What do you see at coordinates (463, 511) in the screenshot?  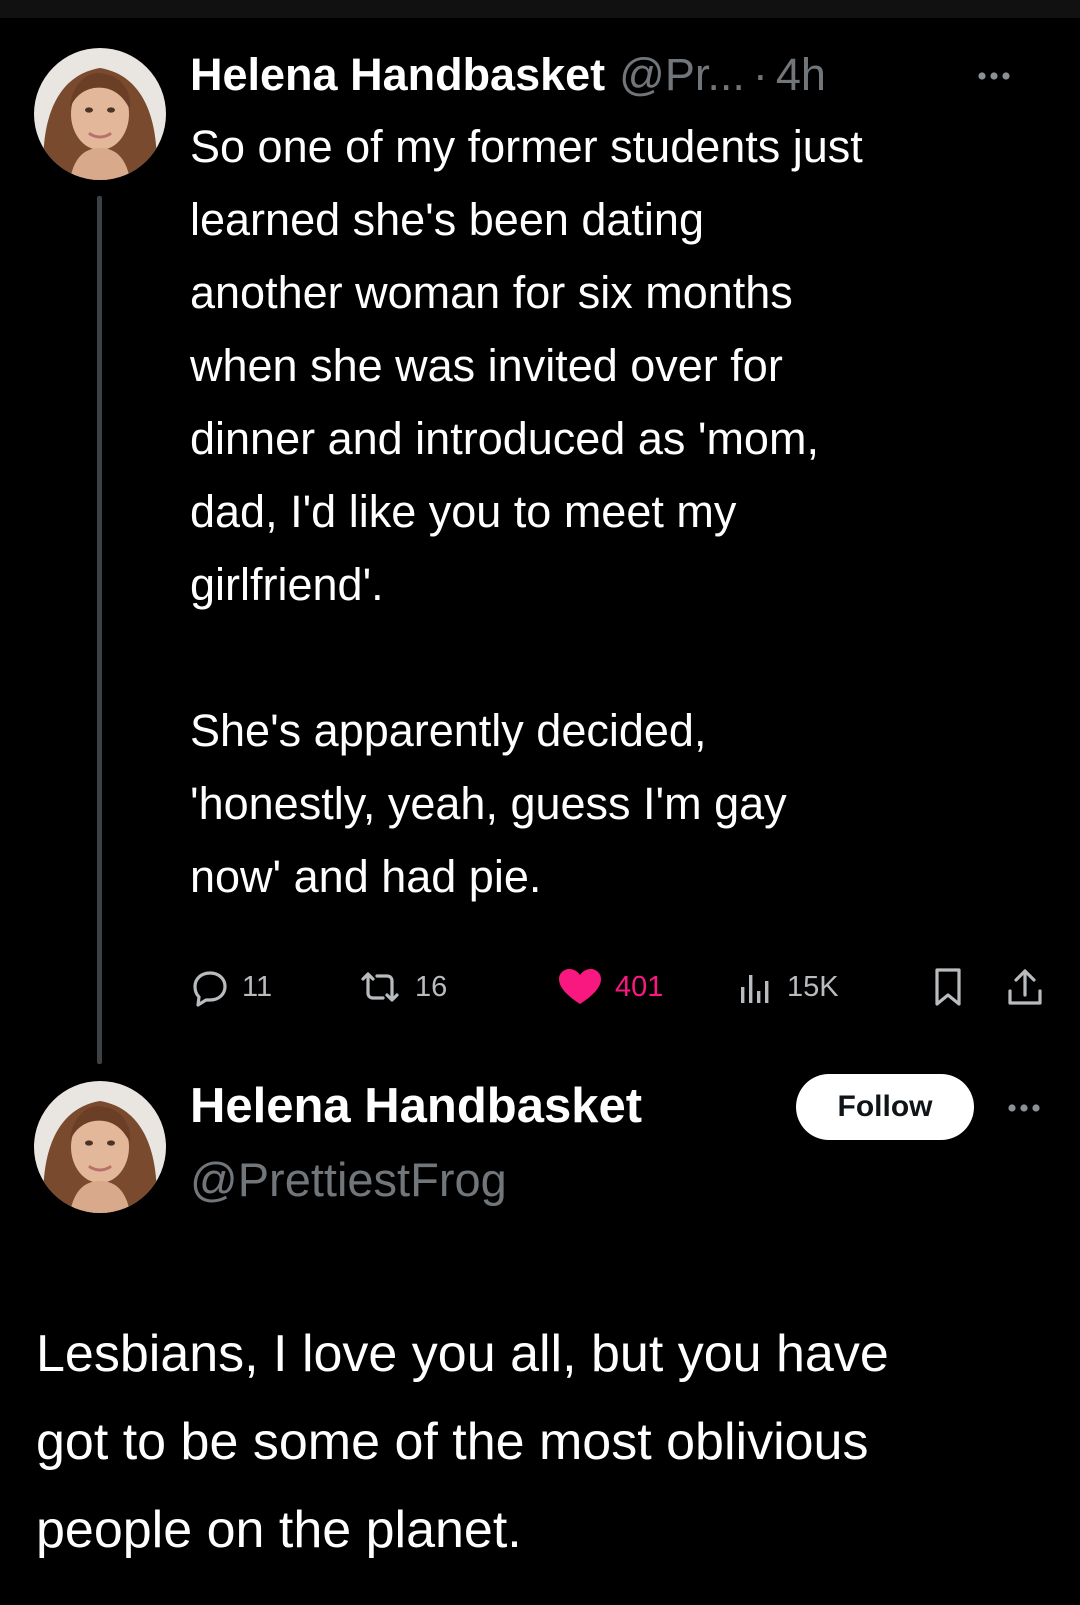 I see `tweet-text-line: dad, I'd like you to meet my` at bounding box center [463, 511].